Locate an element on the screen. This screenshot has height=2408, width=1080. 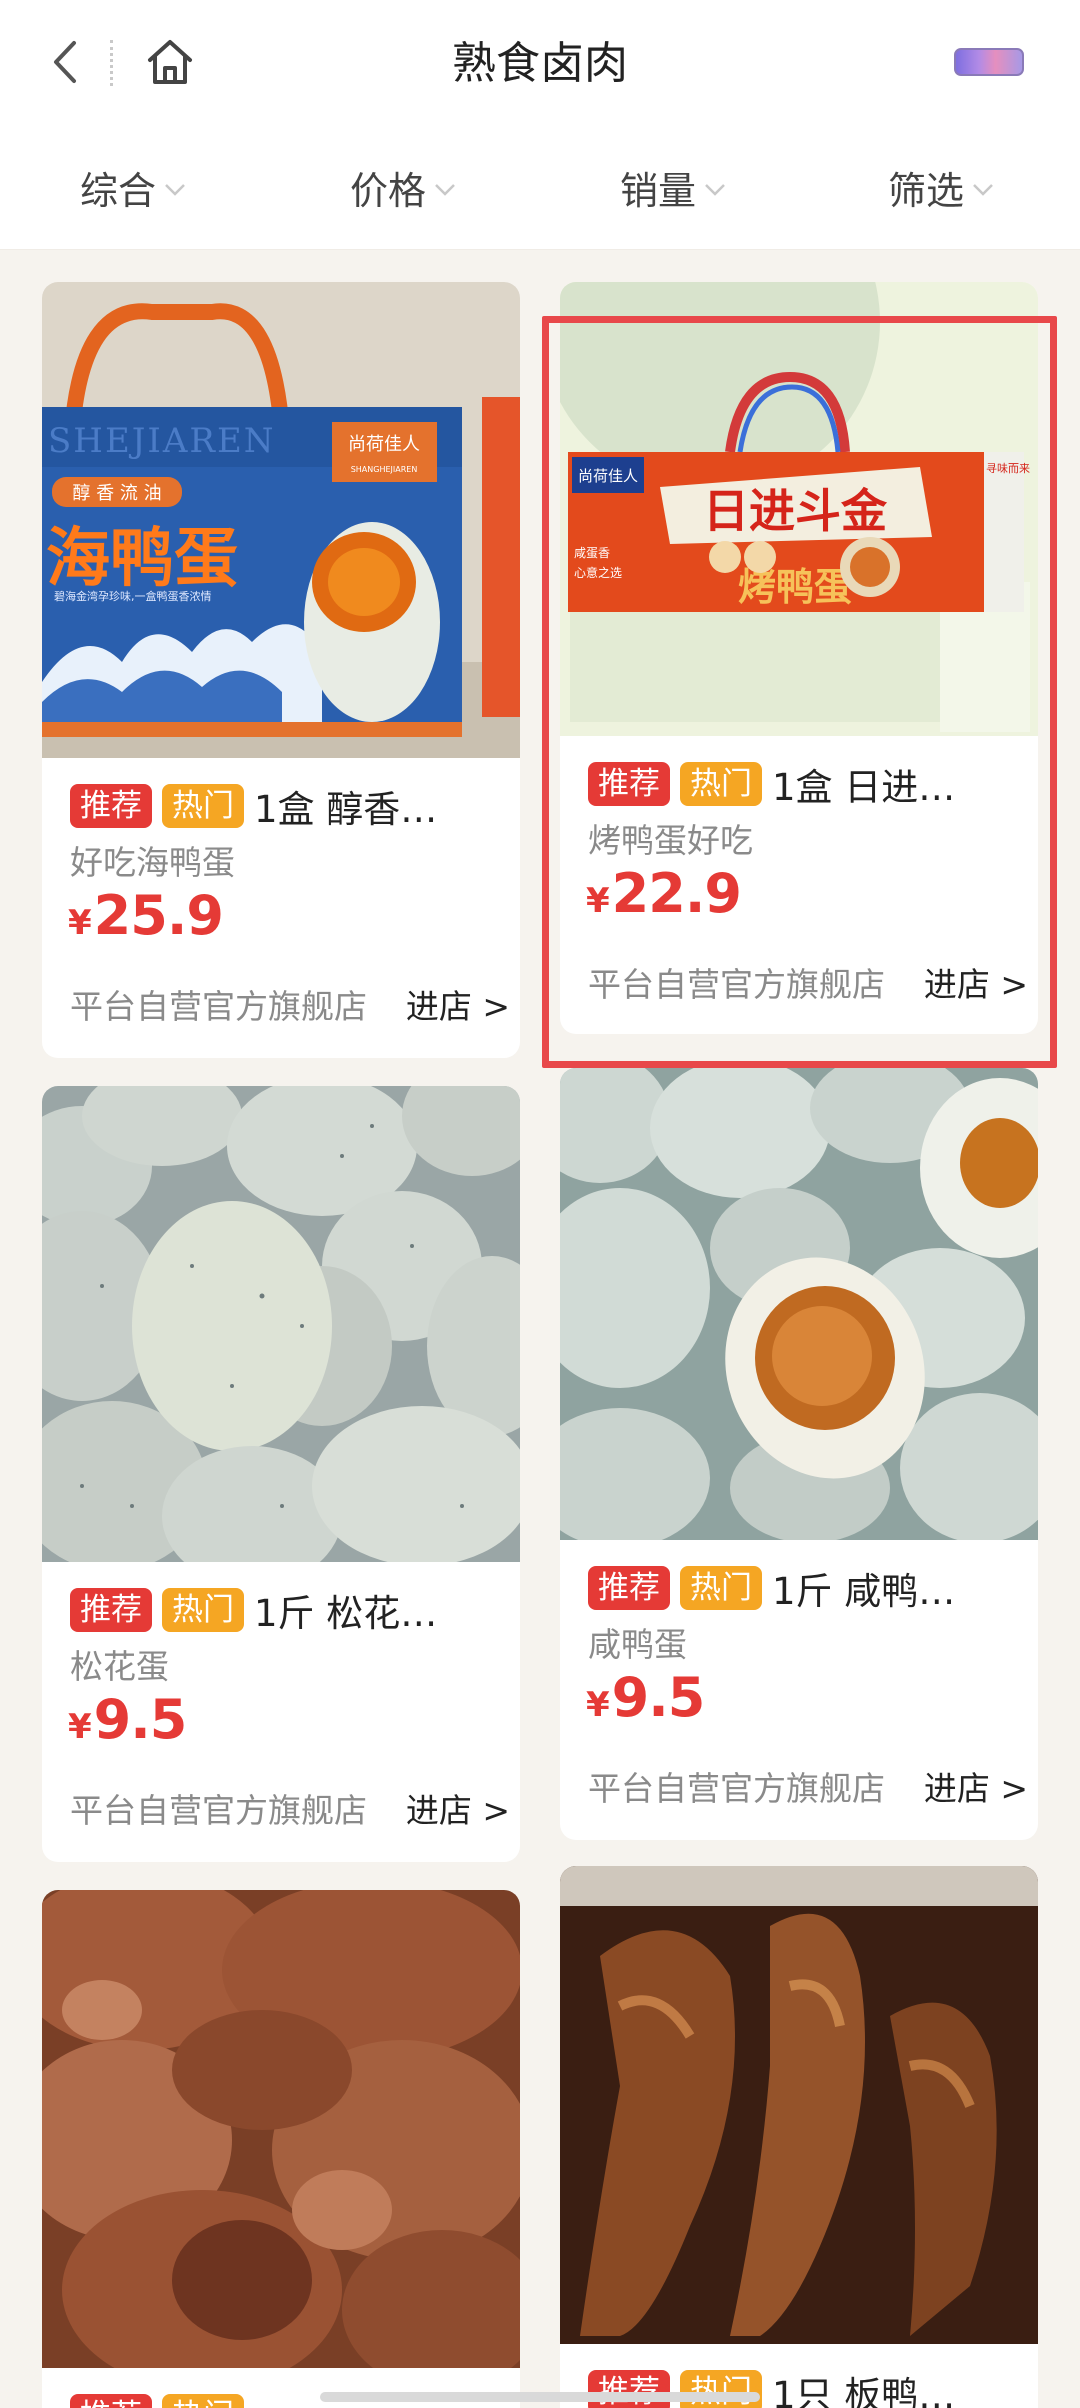
chevron-left-icon is located at coordinates (65, 62).